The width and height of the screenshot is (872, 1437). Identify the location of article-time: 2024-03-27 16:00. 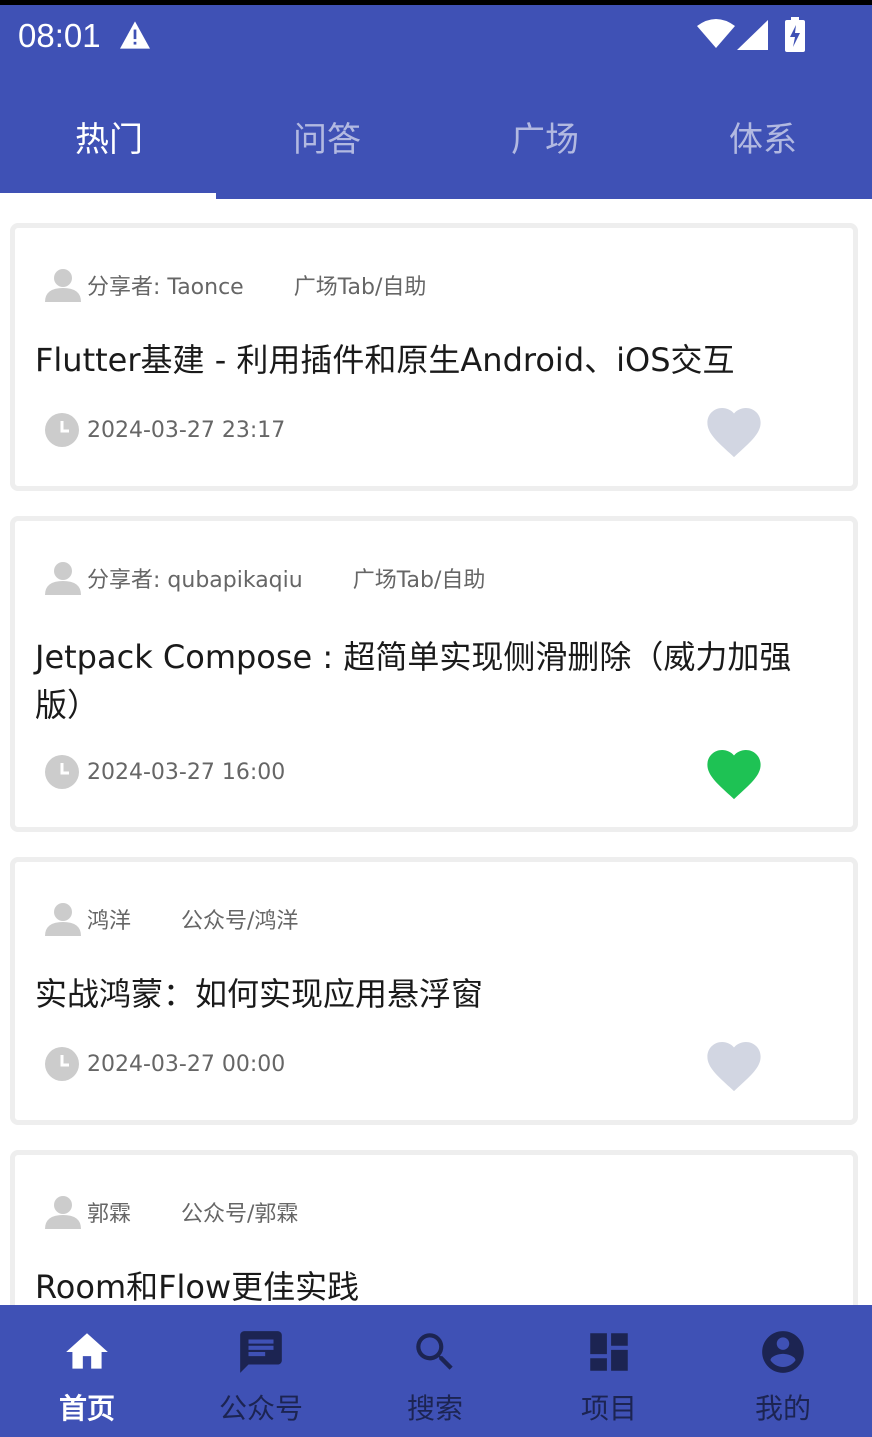
(186, 772).